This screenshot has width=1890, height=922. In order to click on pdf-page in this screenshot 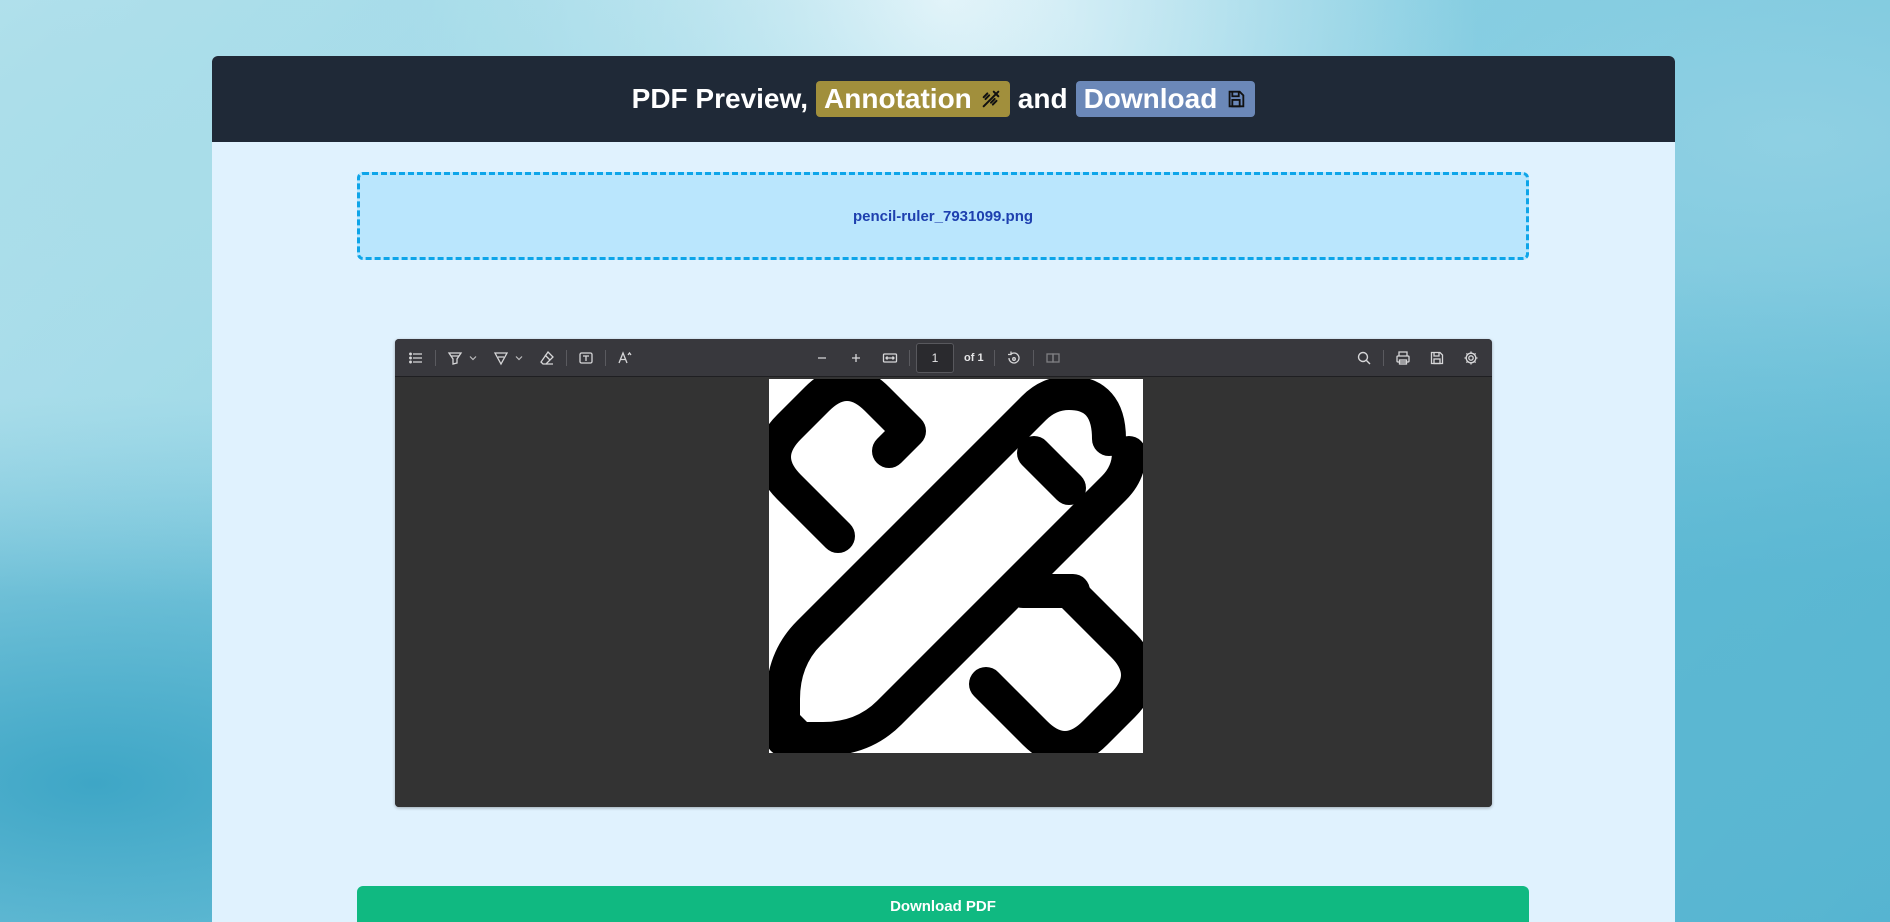, I will do `click(956, 566)`.